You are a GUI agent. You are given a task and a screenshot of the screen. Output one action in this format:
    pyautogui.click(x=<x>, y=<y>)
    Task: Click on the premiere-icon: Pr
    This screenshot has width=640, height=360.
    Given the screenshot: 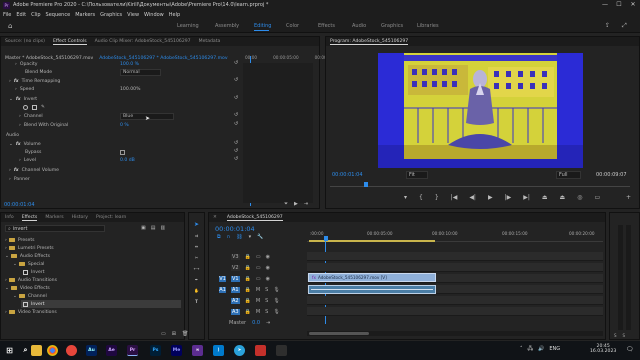 What is the action you would take?
    pyautogui.click(x=132, y=350)
    